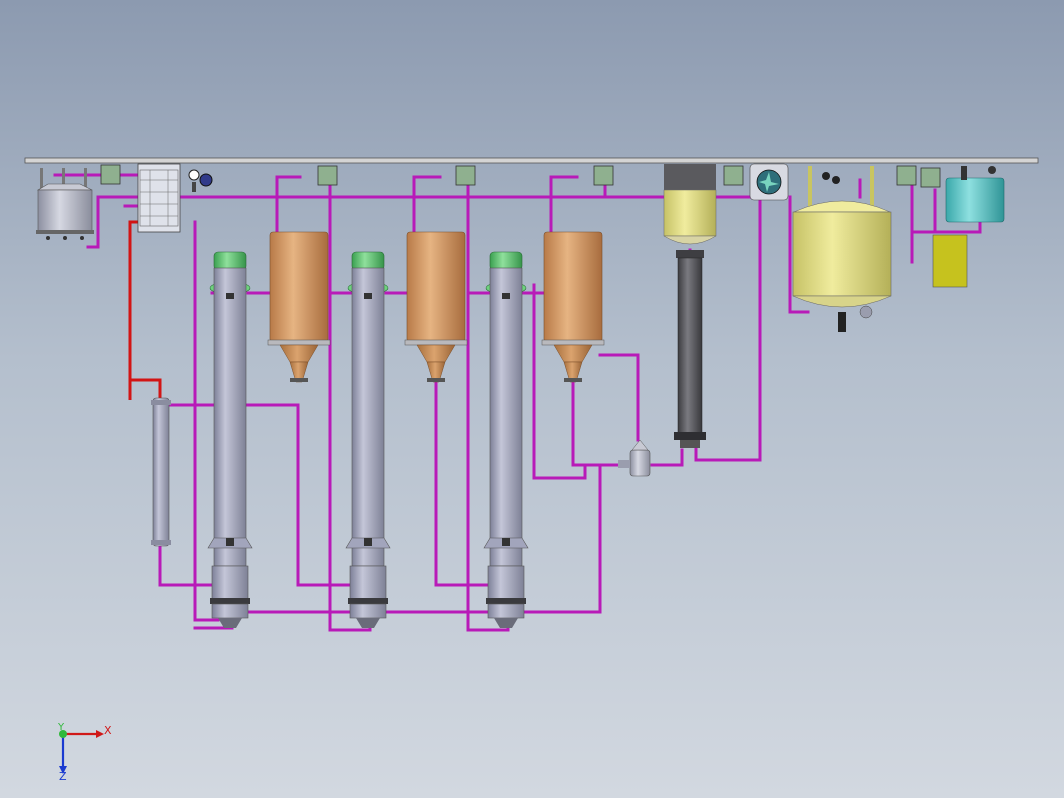 The image size is (1064, 798). I want to click on plate-heat-exchanger, so click(159, 198).